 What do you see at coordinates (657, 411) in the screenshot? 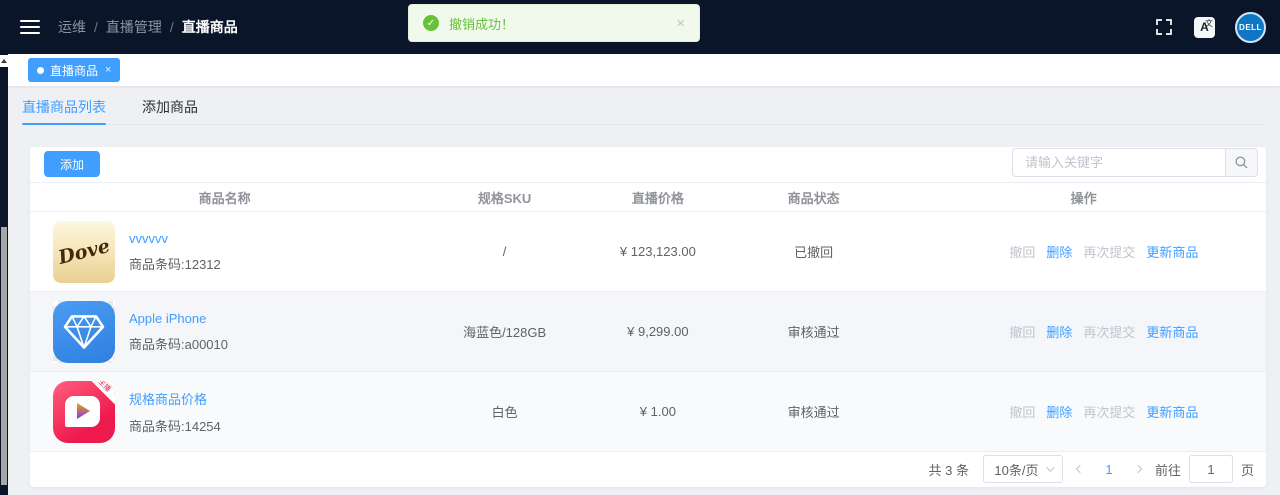
I see `cell-price: ¥ 1.00` at bounding box center [657, 411].